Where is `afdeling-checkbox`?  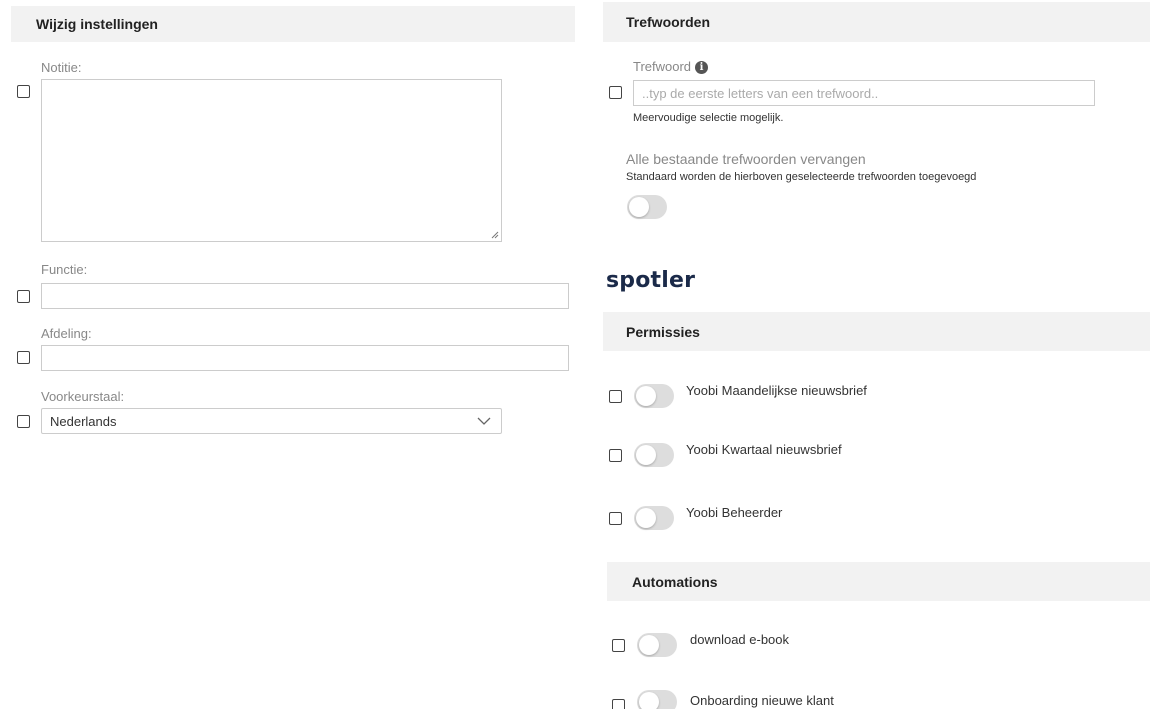 afdeling-checkbox is located at coordinates (23, 357).